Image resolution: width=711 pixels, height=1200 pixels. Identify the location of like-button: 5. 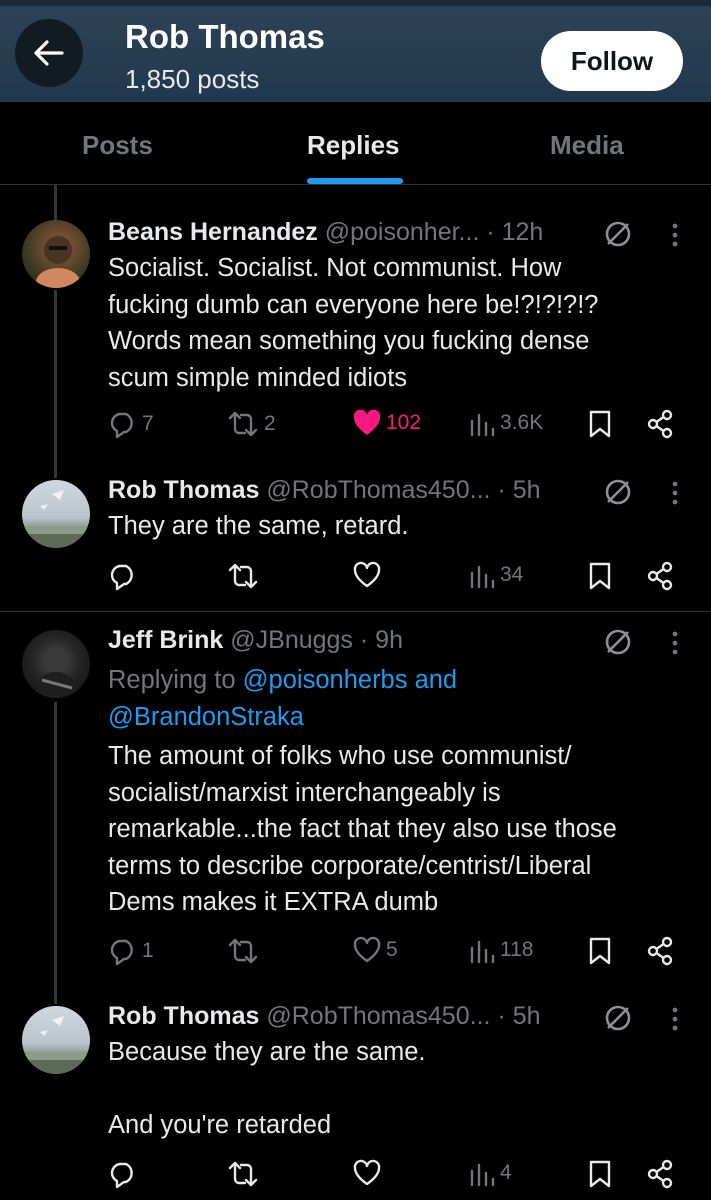
(375, 950).